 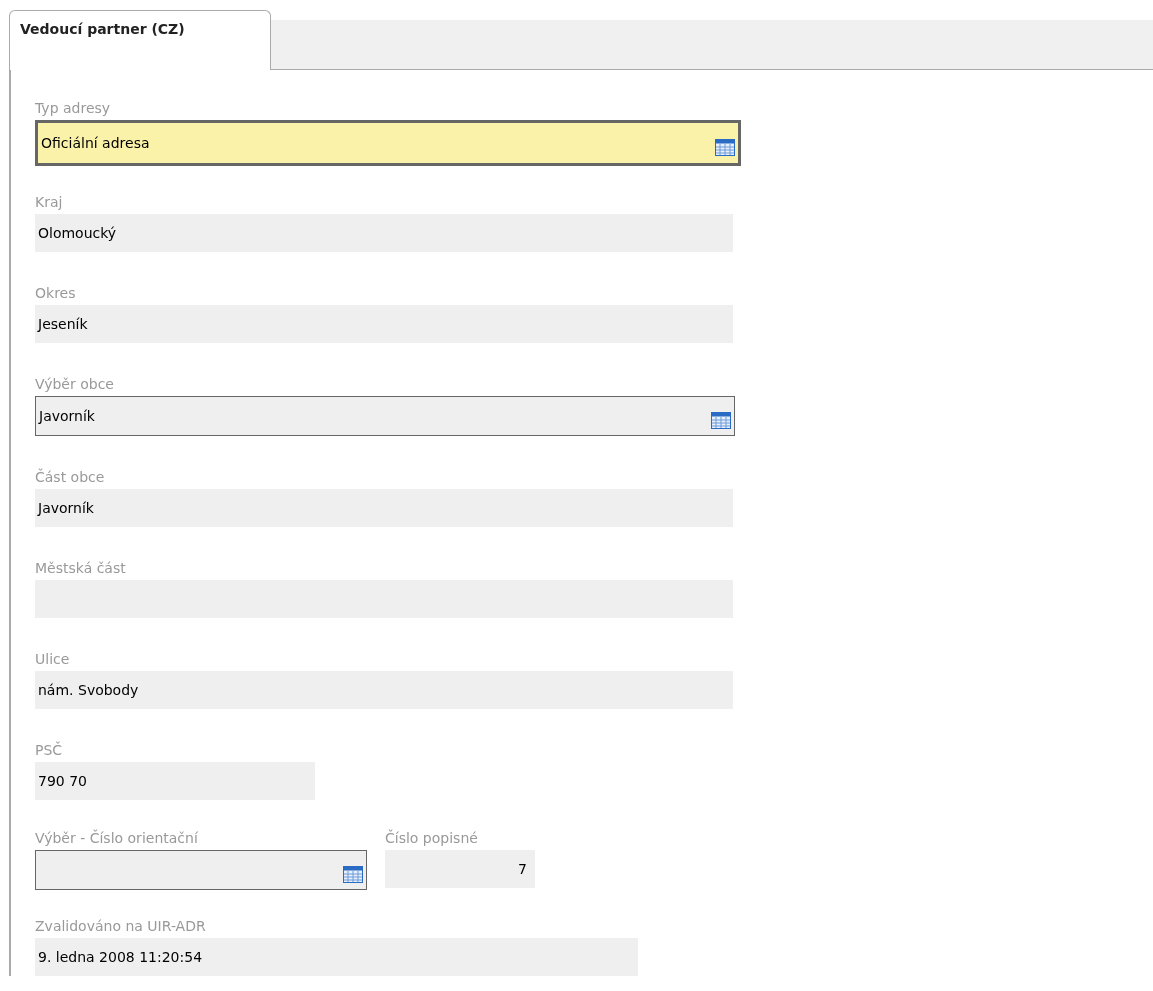 I want to click on picker-field: Javorník, so click(x=385, y=416).